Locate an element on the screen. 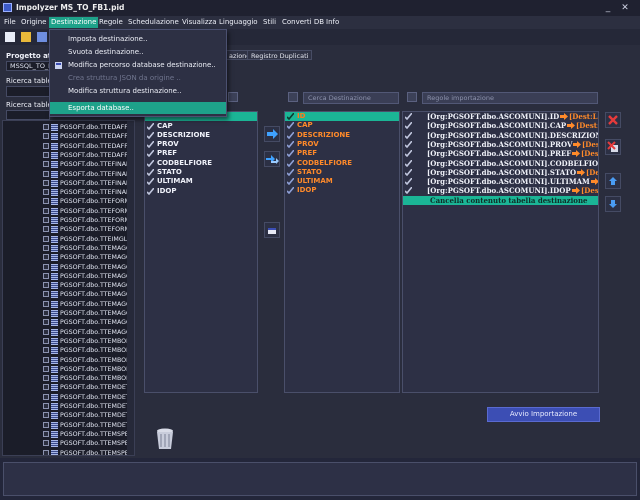 Image resolution: width=640 pixels, height=500 pixels. rule-row: [Org:PGSOFT.dbo.ASCOMUNI].CODBELFIORE[D is located at coordinates (500, 163).